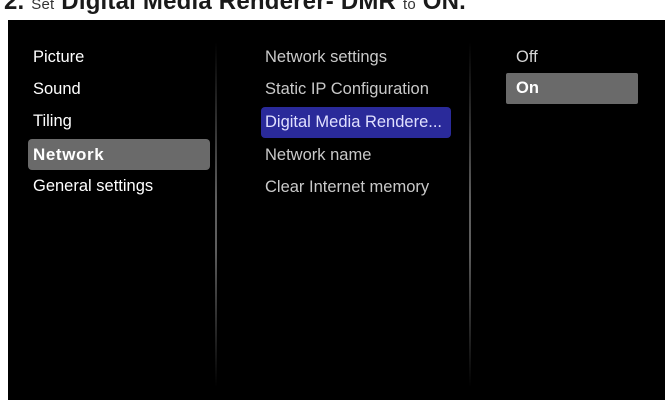 This screenshot has height=419, width=665. What do you see at coordinates (119, 89) in the screenshot?
I see `menu-item-sound: Sound` at bounding box center [119, 89].